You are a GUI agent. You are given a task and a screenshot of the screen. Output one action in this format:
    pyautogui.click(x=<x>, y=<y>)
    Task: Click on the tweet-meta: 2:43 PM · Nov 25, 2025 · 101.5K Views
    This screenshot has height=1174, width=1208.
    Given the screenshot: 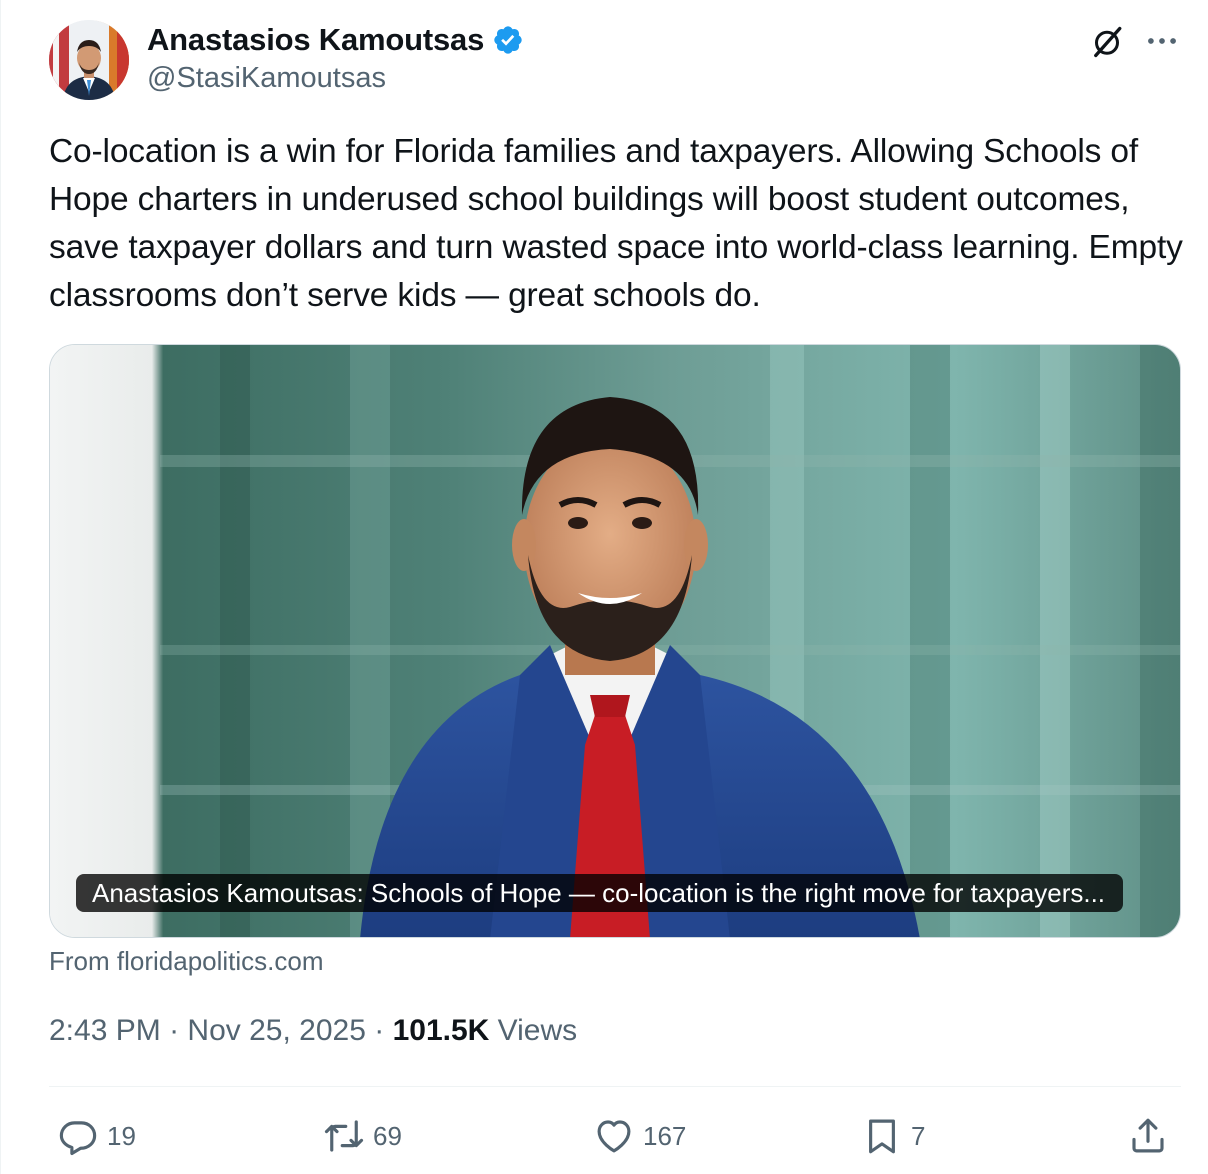 What is the action you would take?
    pyautogui.click(x=313, y=1031)
    